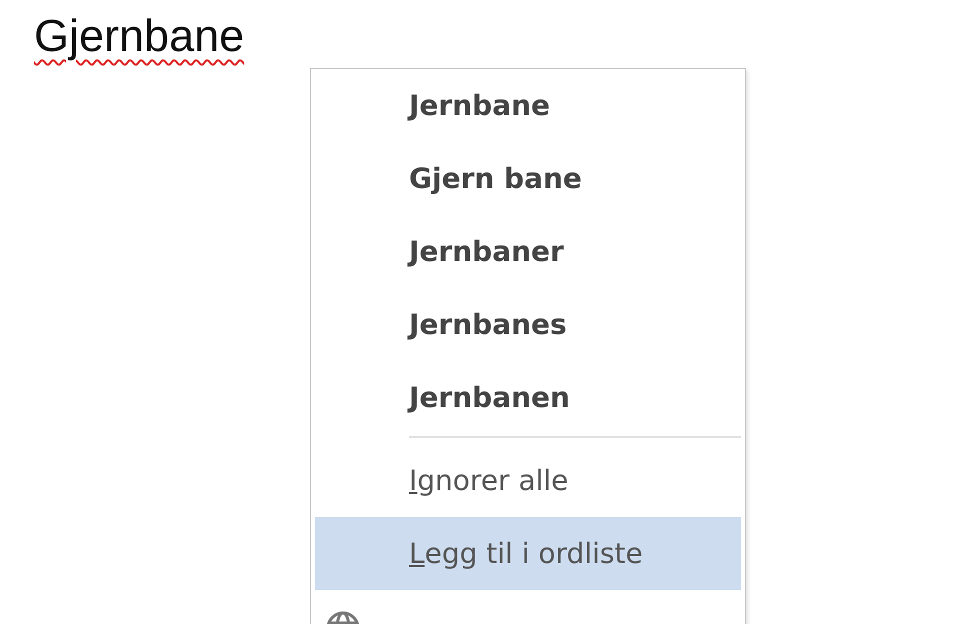 The image size is (980, 624). Describe the element at coordinates (528, 480) in the screenshot. I see `menu-item: Ignorer alle` at that location.